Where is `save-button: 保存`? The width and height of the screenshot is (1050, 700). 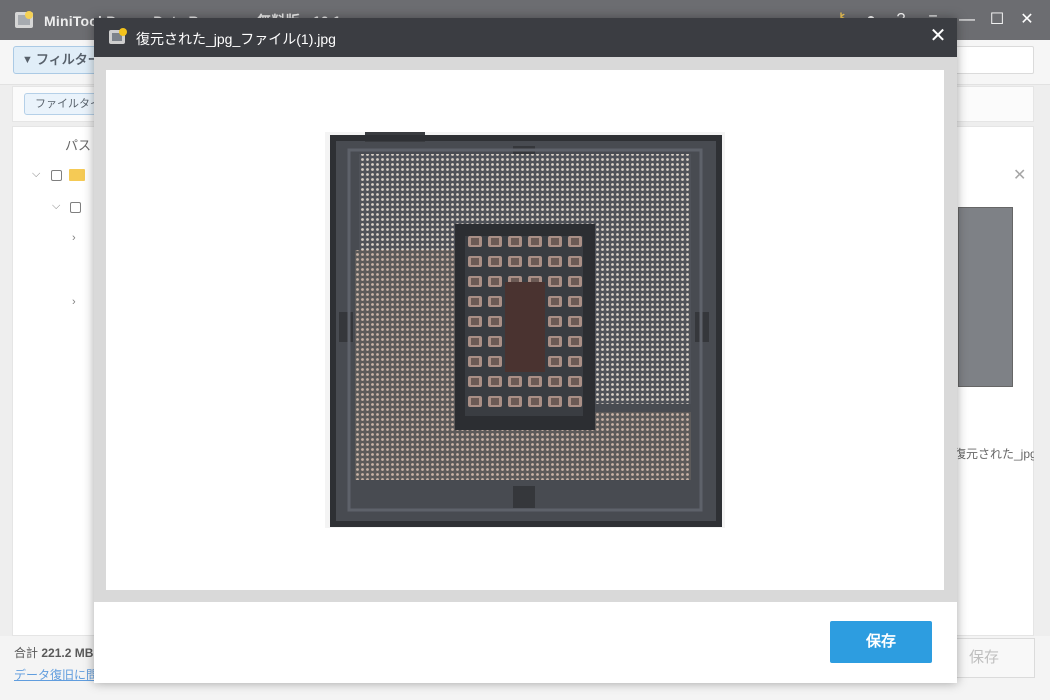
save-button: 保存 is located at coordinates (881, 642).